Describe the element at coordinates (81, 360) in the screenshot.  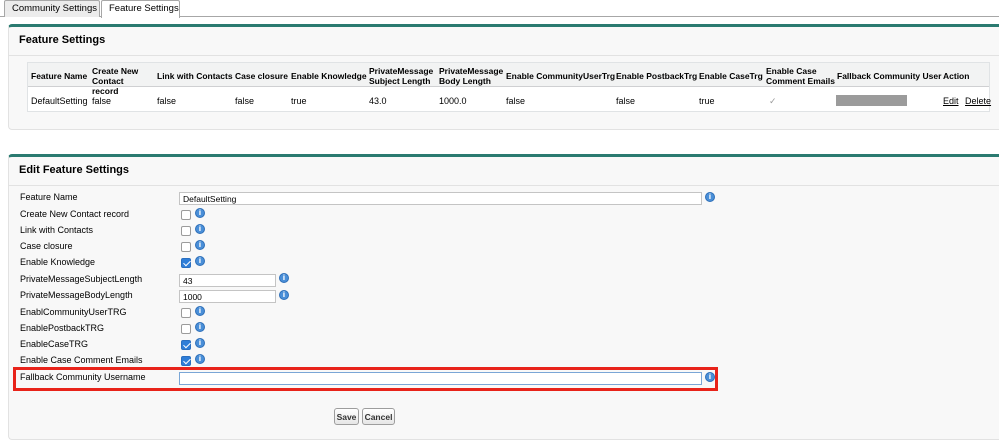
I see `label-enable-case-comment-emails: Enable Case Comment Emails` at that location.